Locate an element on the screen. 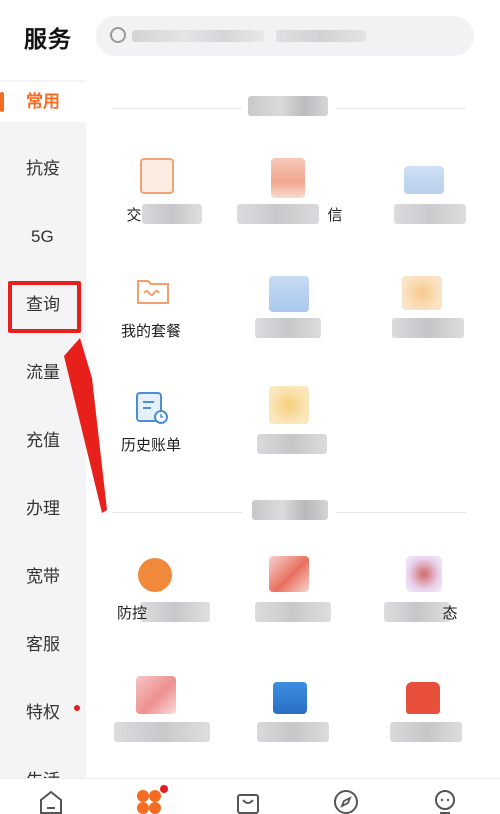  sidebar-item-broadband: 宽带 is located at coordinates (43, 577).